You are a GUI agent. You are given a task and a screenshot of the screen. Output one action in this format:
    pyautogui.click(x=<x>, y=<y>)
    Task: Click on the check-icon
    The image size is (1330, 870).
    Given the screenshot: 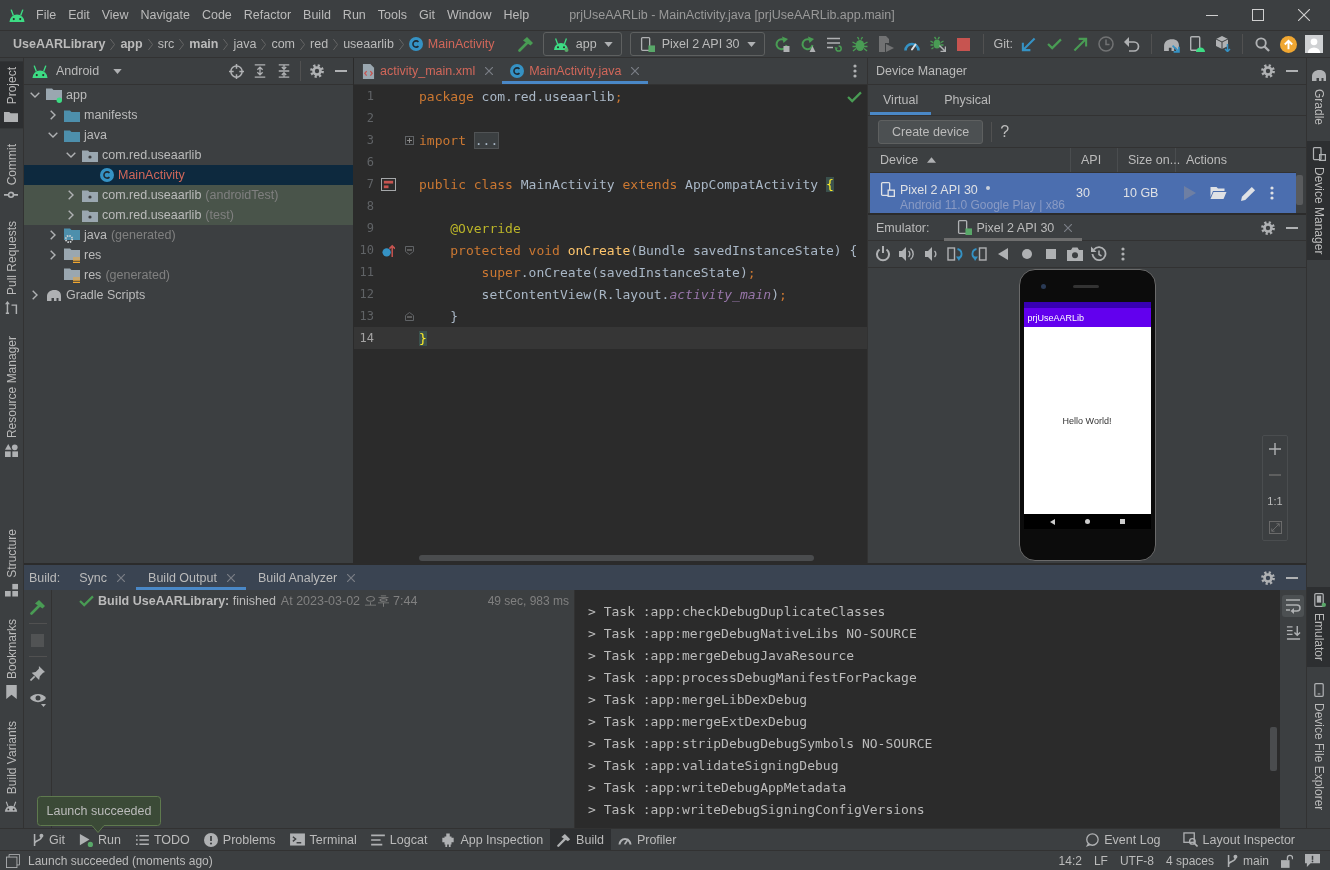 What is the action you would take?
    pyautogui.click(x=1054, y=44)
    